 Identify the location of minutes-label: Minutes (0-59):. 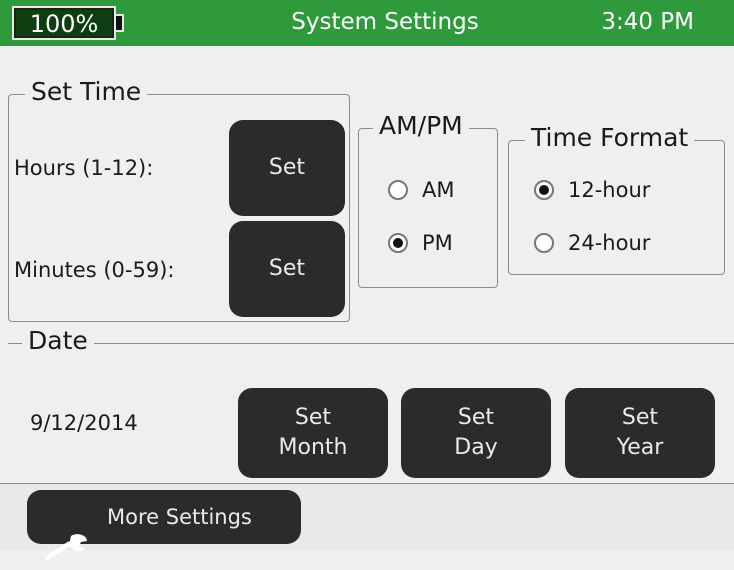
(94, 270).